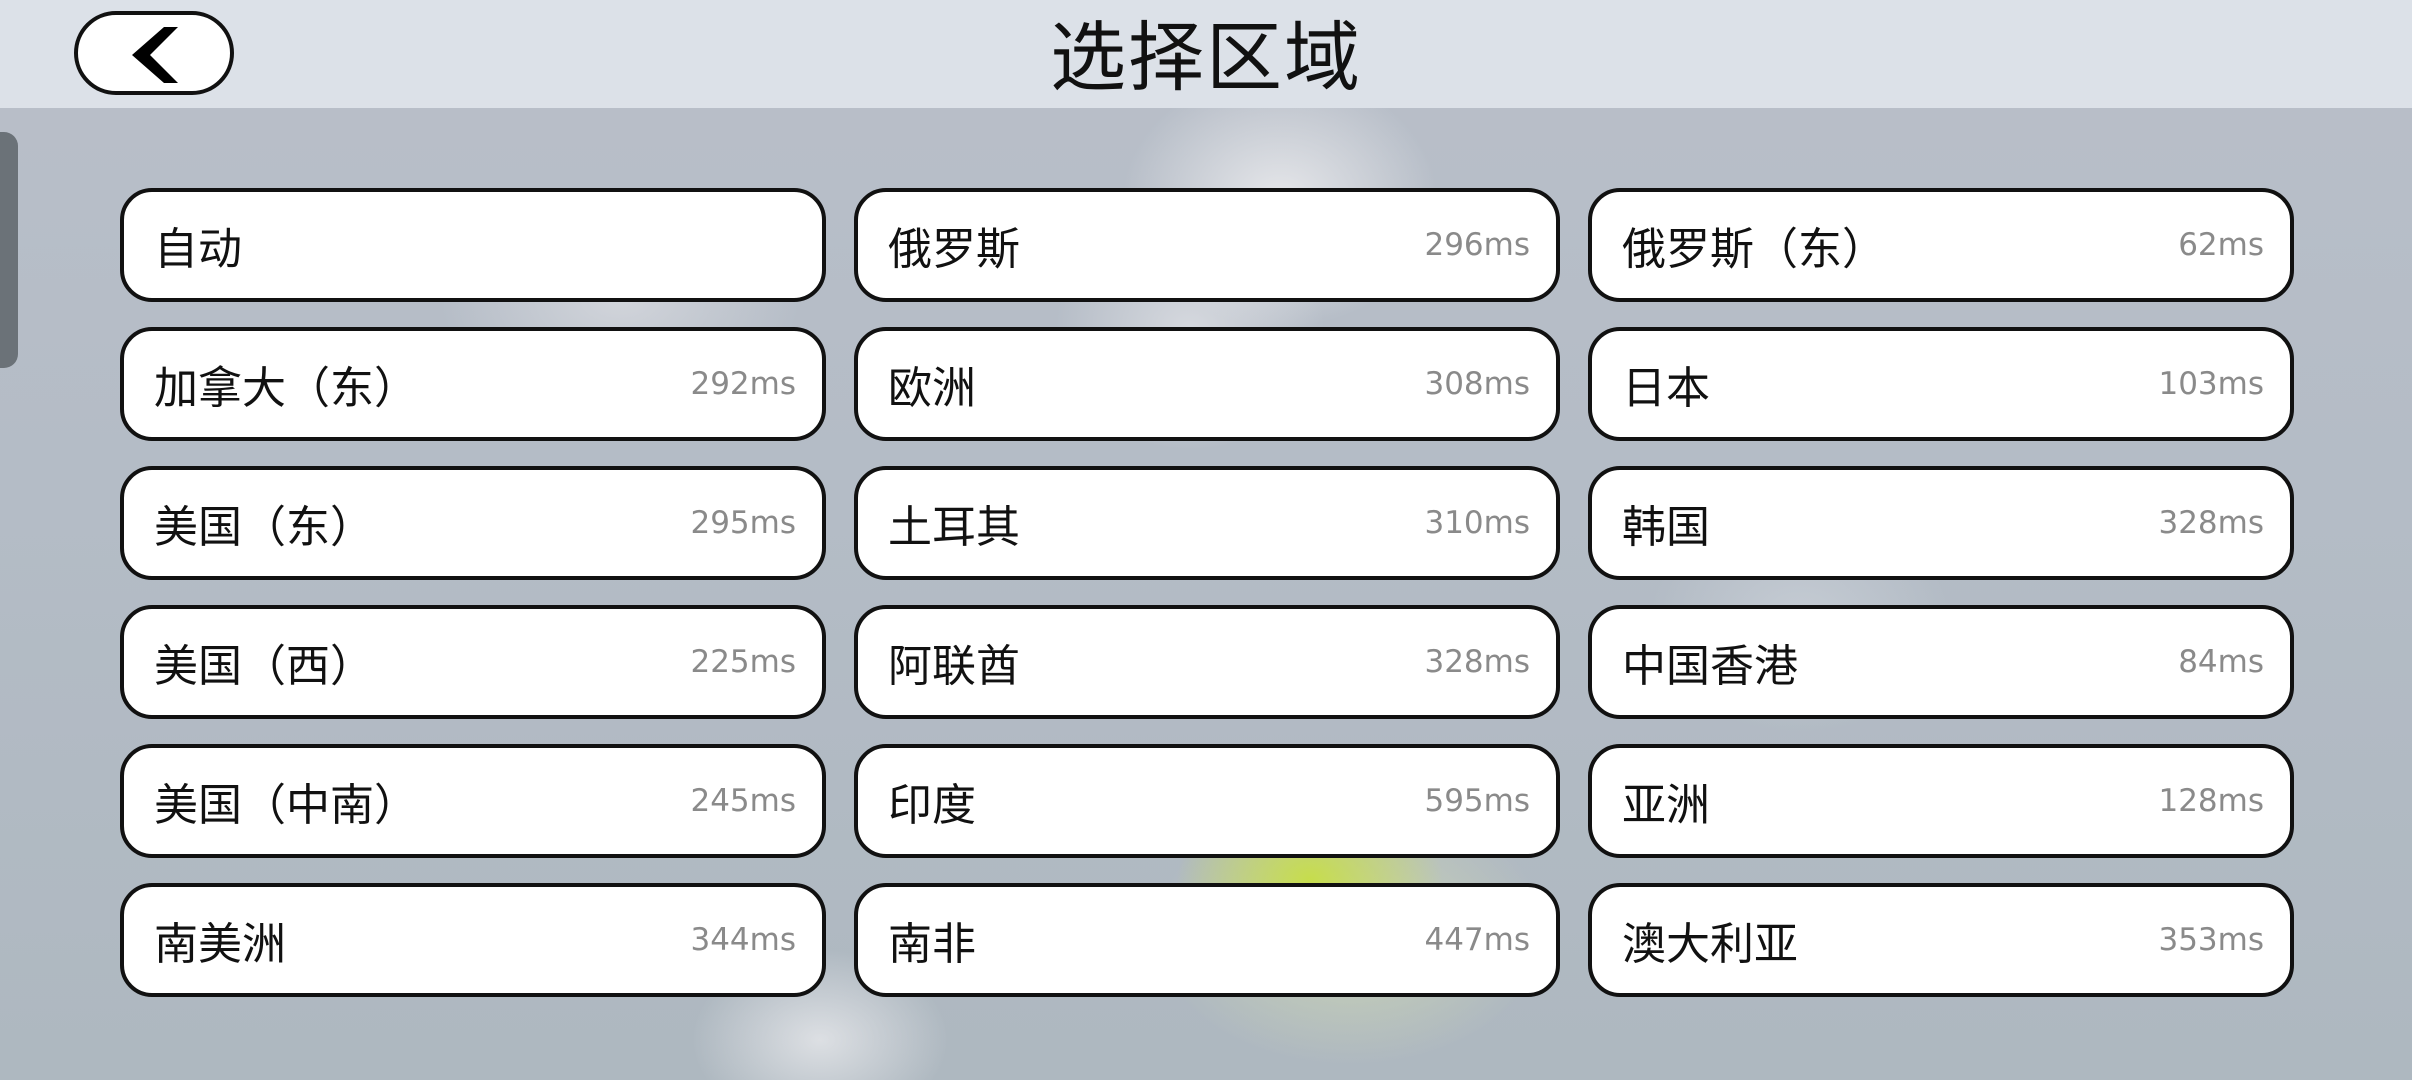 The image size is (2412, 1080). I want to click on region-ping: 353ms, so click(2211, 940).